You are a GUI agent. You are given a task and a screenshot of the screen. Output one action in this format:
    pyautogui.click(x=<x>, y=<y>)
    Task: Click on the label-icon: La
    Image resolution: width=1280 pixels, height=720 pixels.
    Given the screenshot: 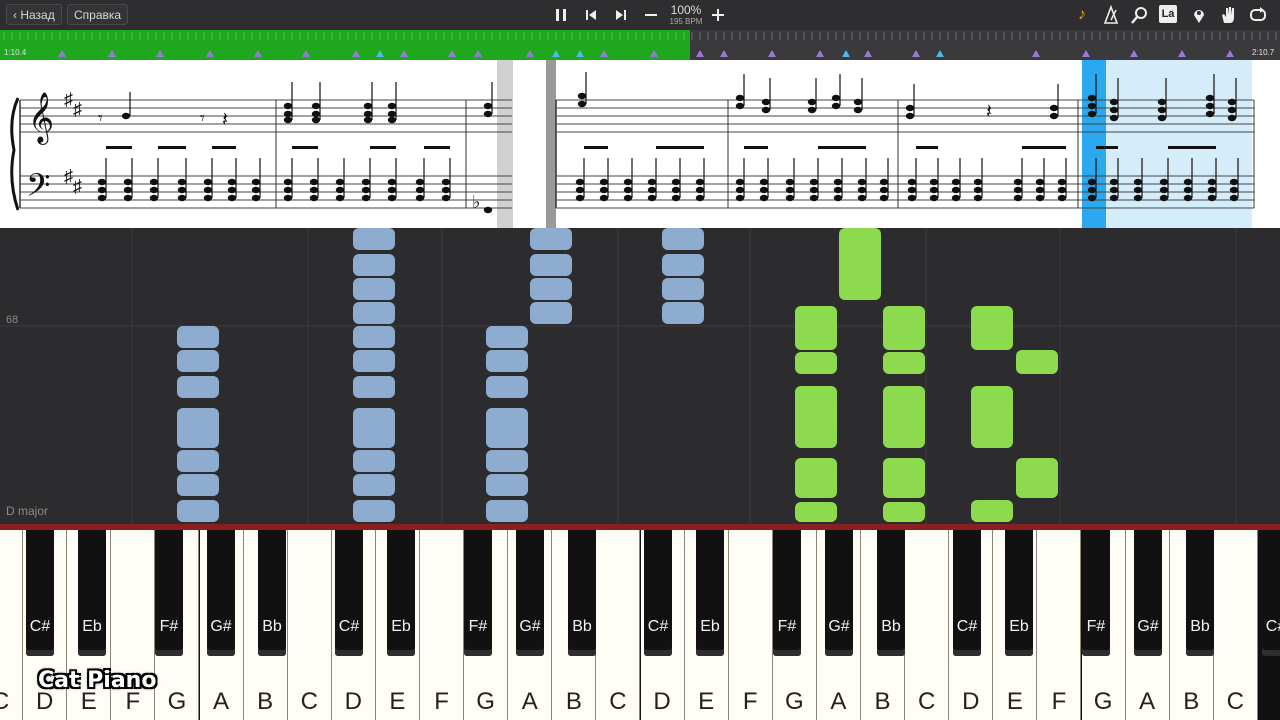 What is the action you would take?
    pyautogui.click(x=1169, y=15)
    